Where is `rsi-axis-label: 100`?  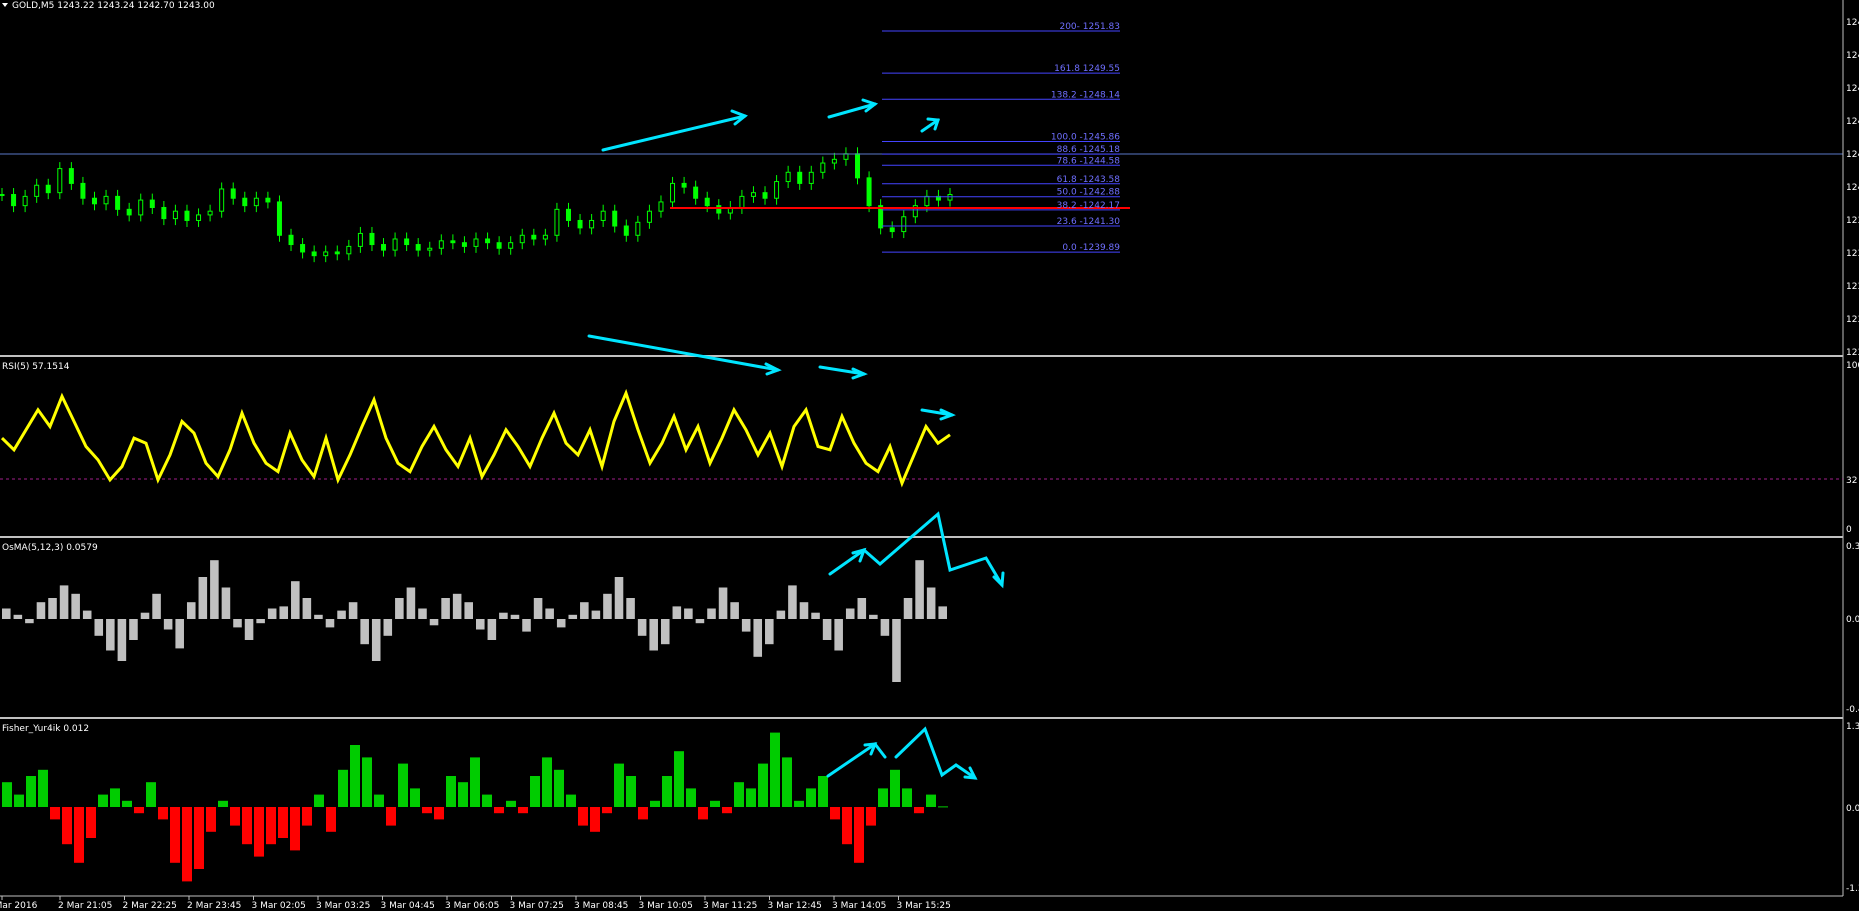
rsi-axis-label: 100 is located at coordinates (1852, 366).